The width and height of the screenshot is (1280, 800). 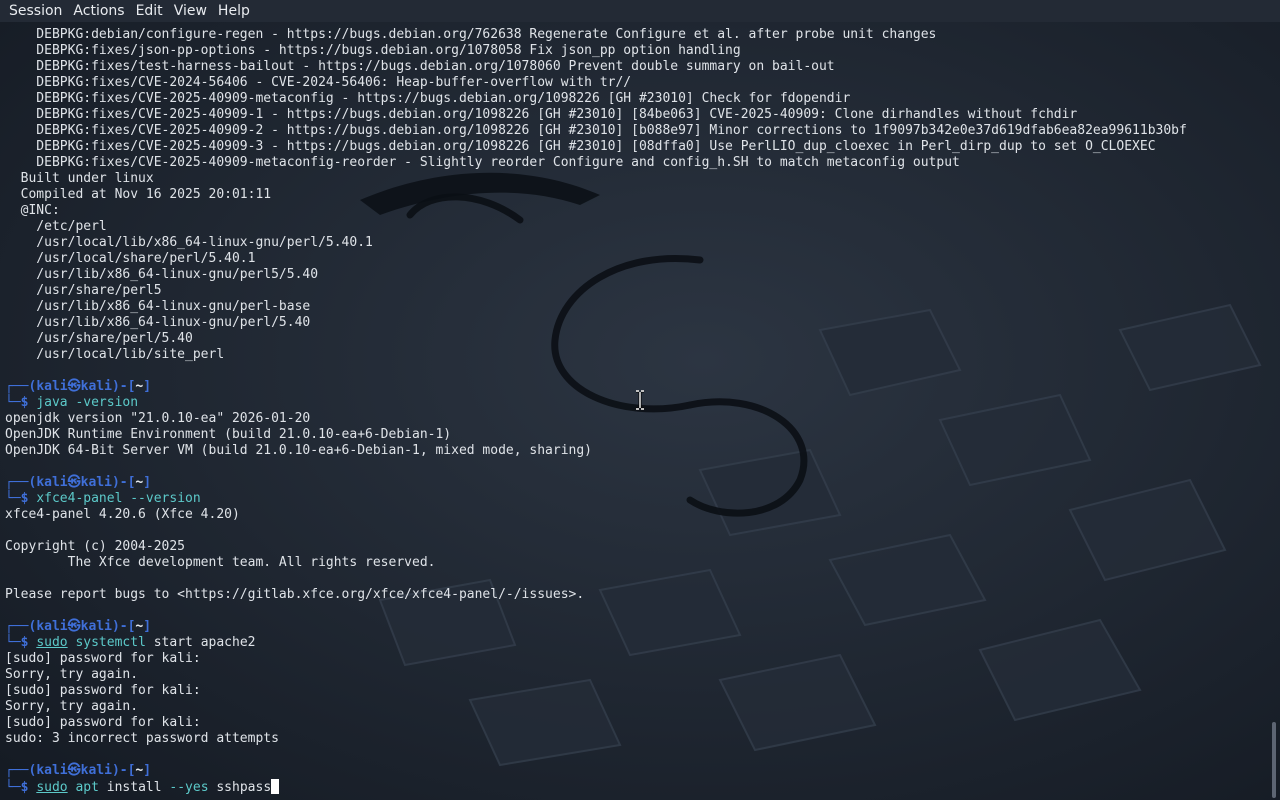 What do you see at coordinates (640, 400) in the screenshot?
I see `text-cursor-ibeam-icon` at bounding box center [640, 400].